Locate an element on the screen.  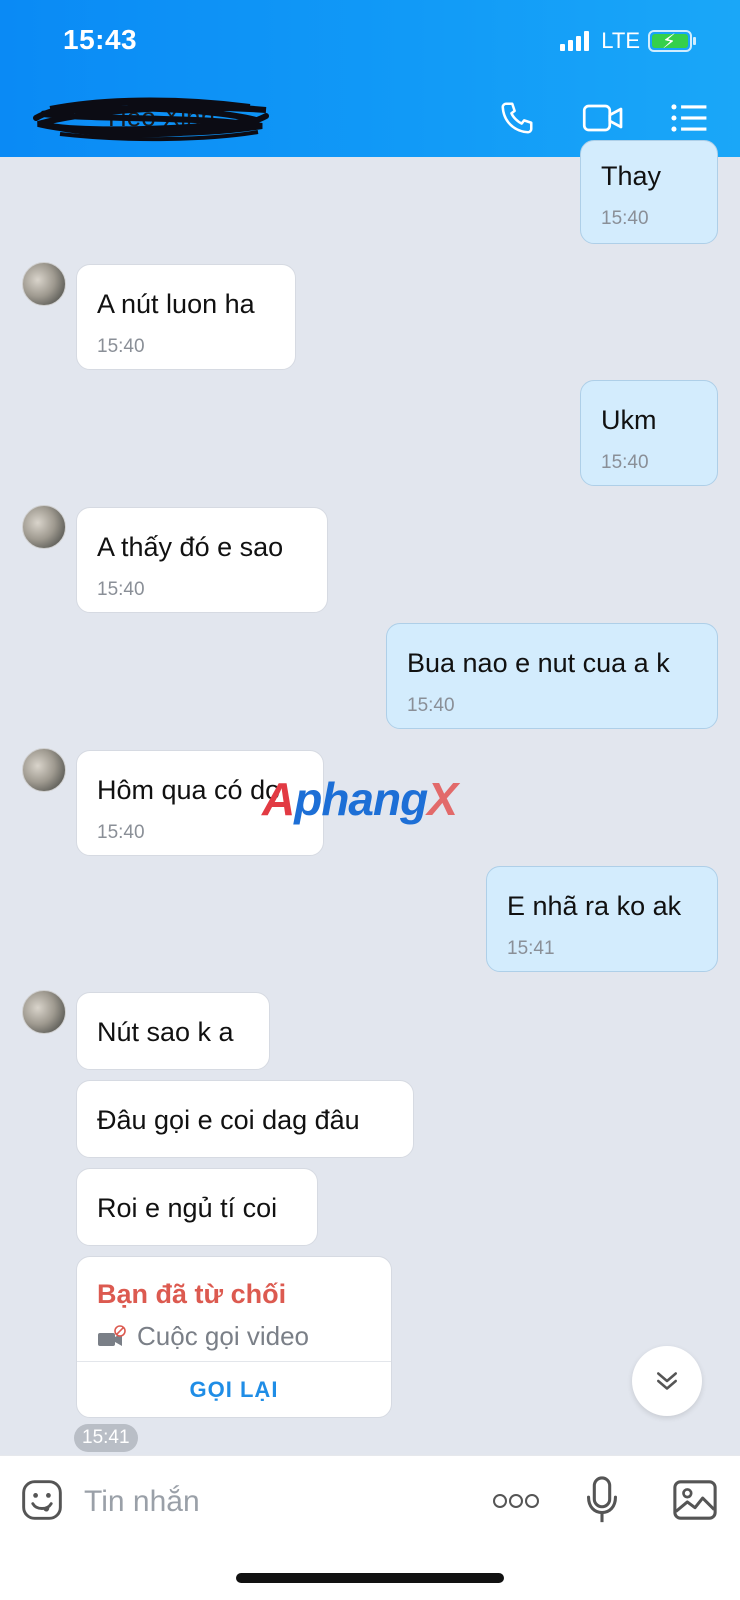
scroll-to-bottom-button is located at coordinates (667, 1381).